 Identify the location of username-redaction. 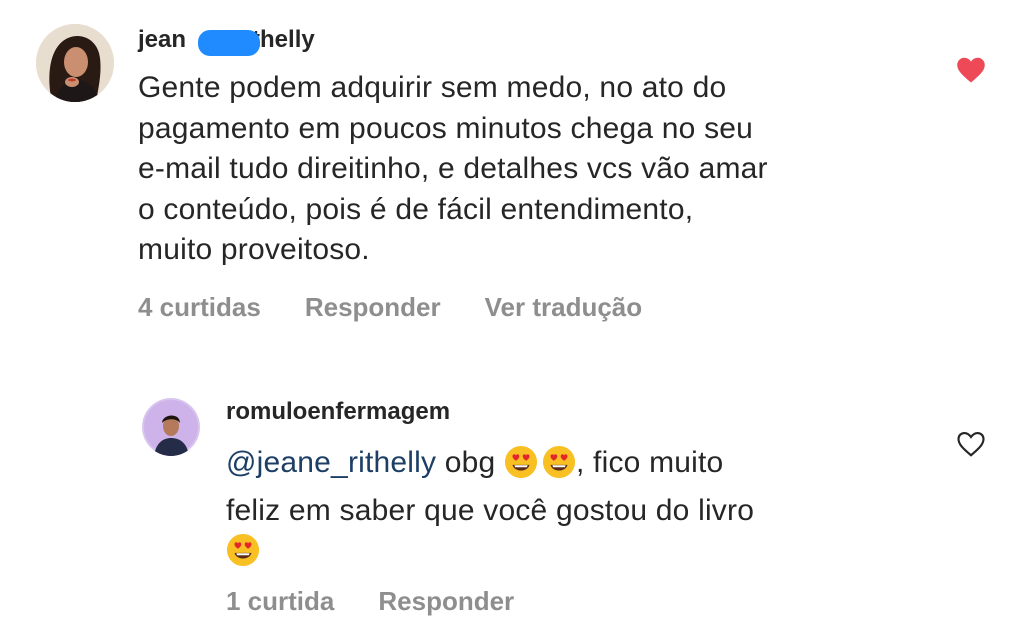
(229, 43).